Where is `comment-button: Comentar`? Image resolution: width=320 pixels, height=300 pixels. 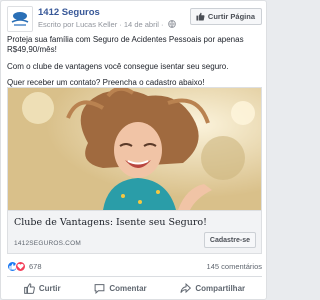 comment-button: Comentar is located at coordinates (120, 288).